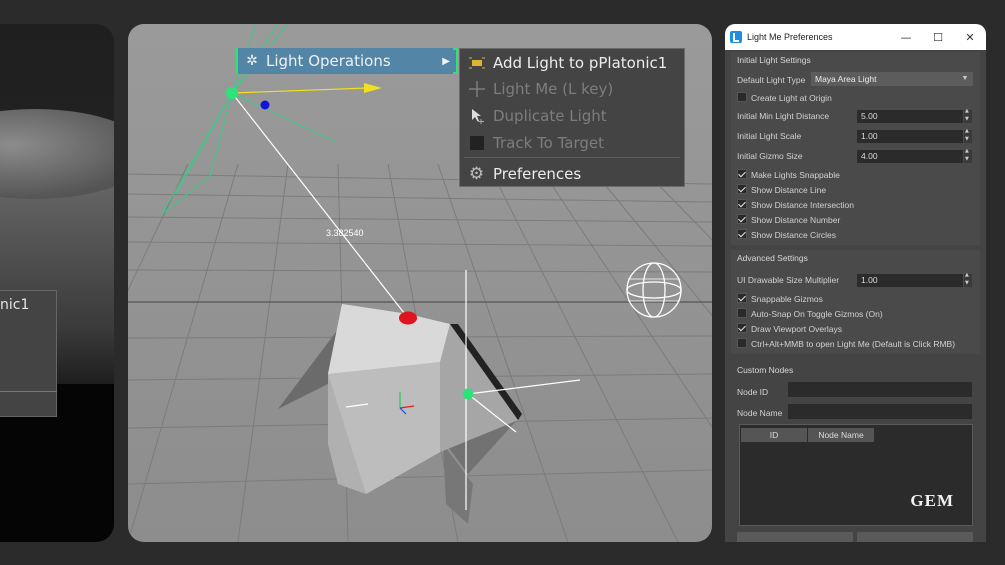 The width and height of the screenshot is (1005, 565). I want to click on minimize-button: —, so click(906, 37).